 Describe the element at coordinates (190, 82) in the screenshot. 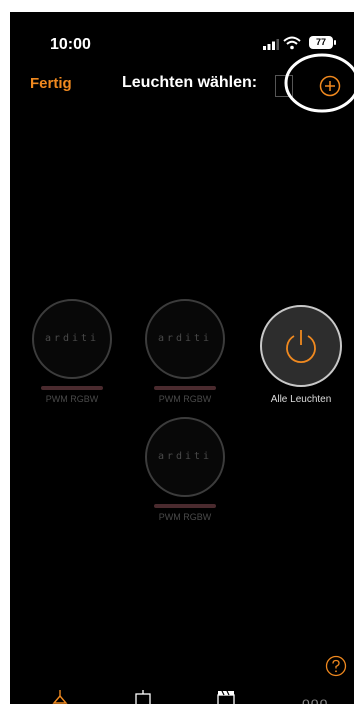

I see `page-title: Leuchten wählen:` at that location.